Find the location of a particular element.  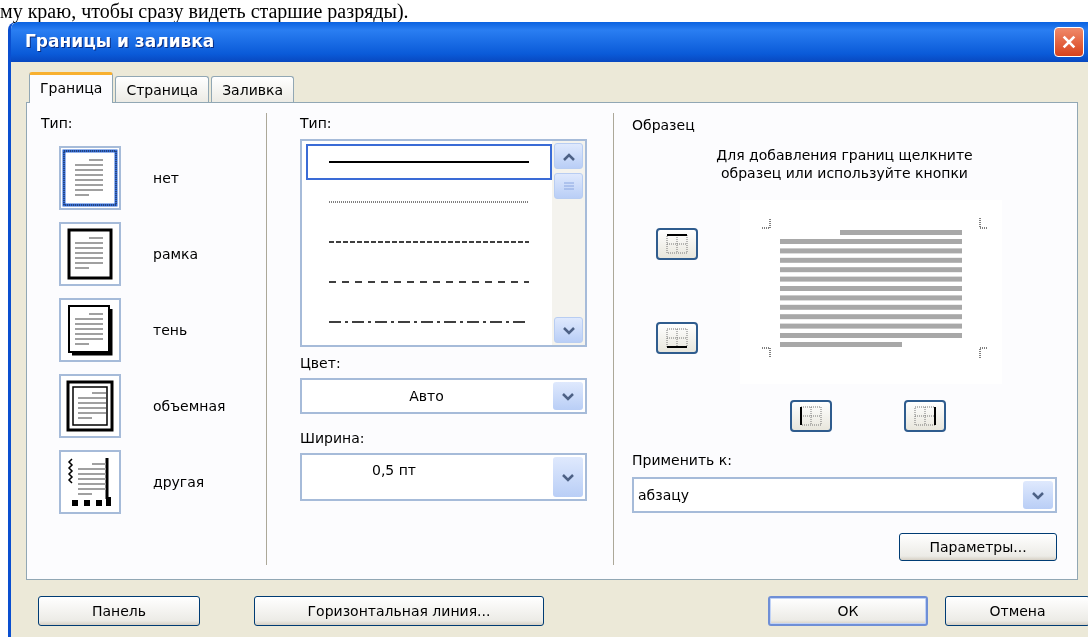

close-button is located at coordinates (1069, 42).